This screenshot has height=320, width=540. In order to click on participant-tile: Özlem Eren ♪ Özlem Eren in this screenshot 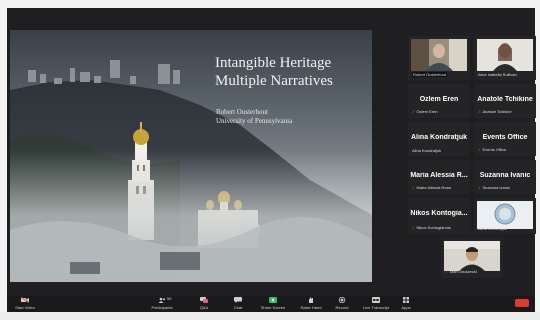, I will do `click(439, 101)`.